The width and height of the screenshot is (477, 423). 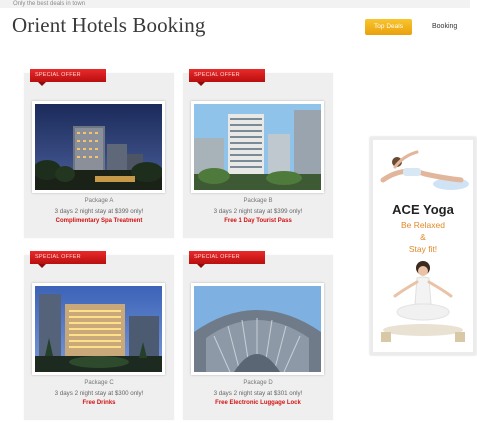 What do you see at coordinates (235, 4) in the screenshot?
I see `top-strip: Only the best deals in town` at bounding box center [235, 4].